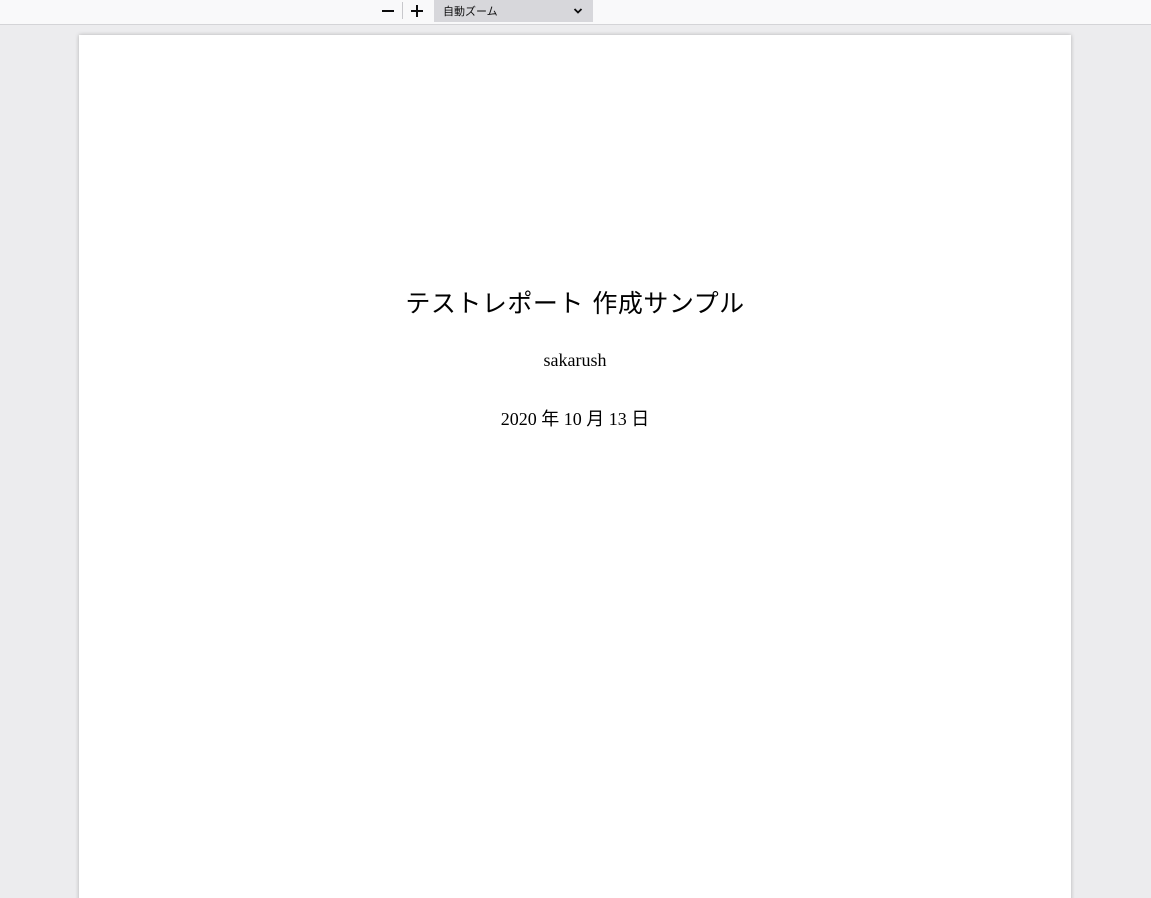  I want to click on plus-icon, so click(417, 11).